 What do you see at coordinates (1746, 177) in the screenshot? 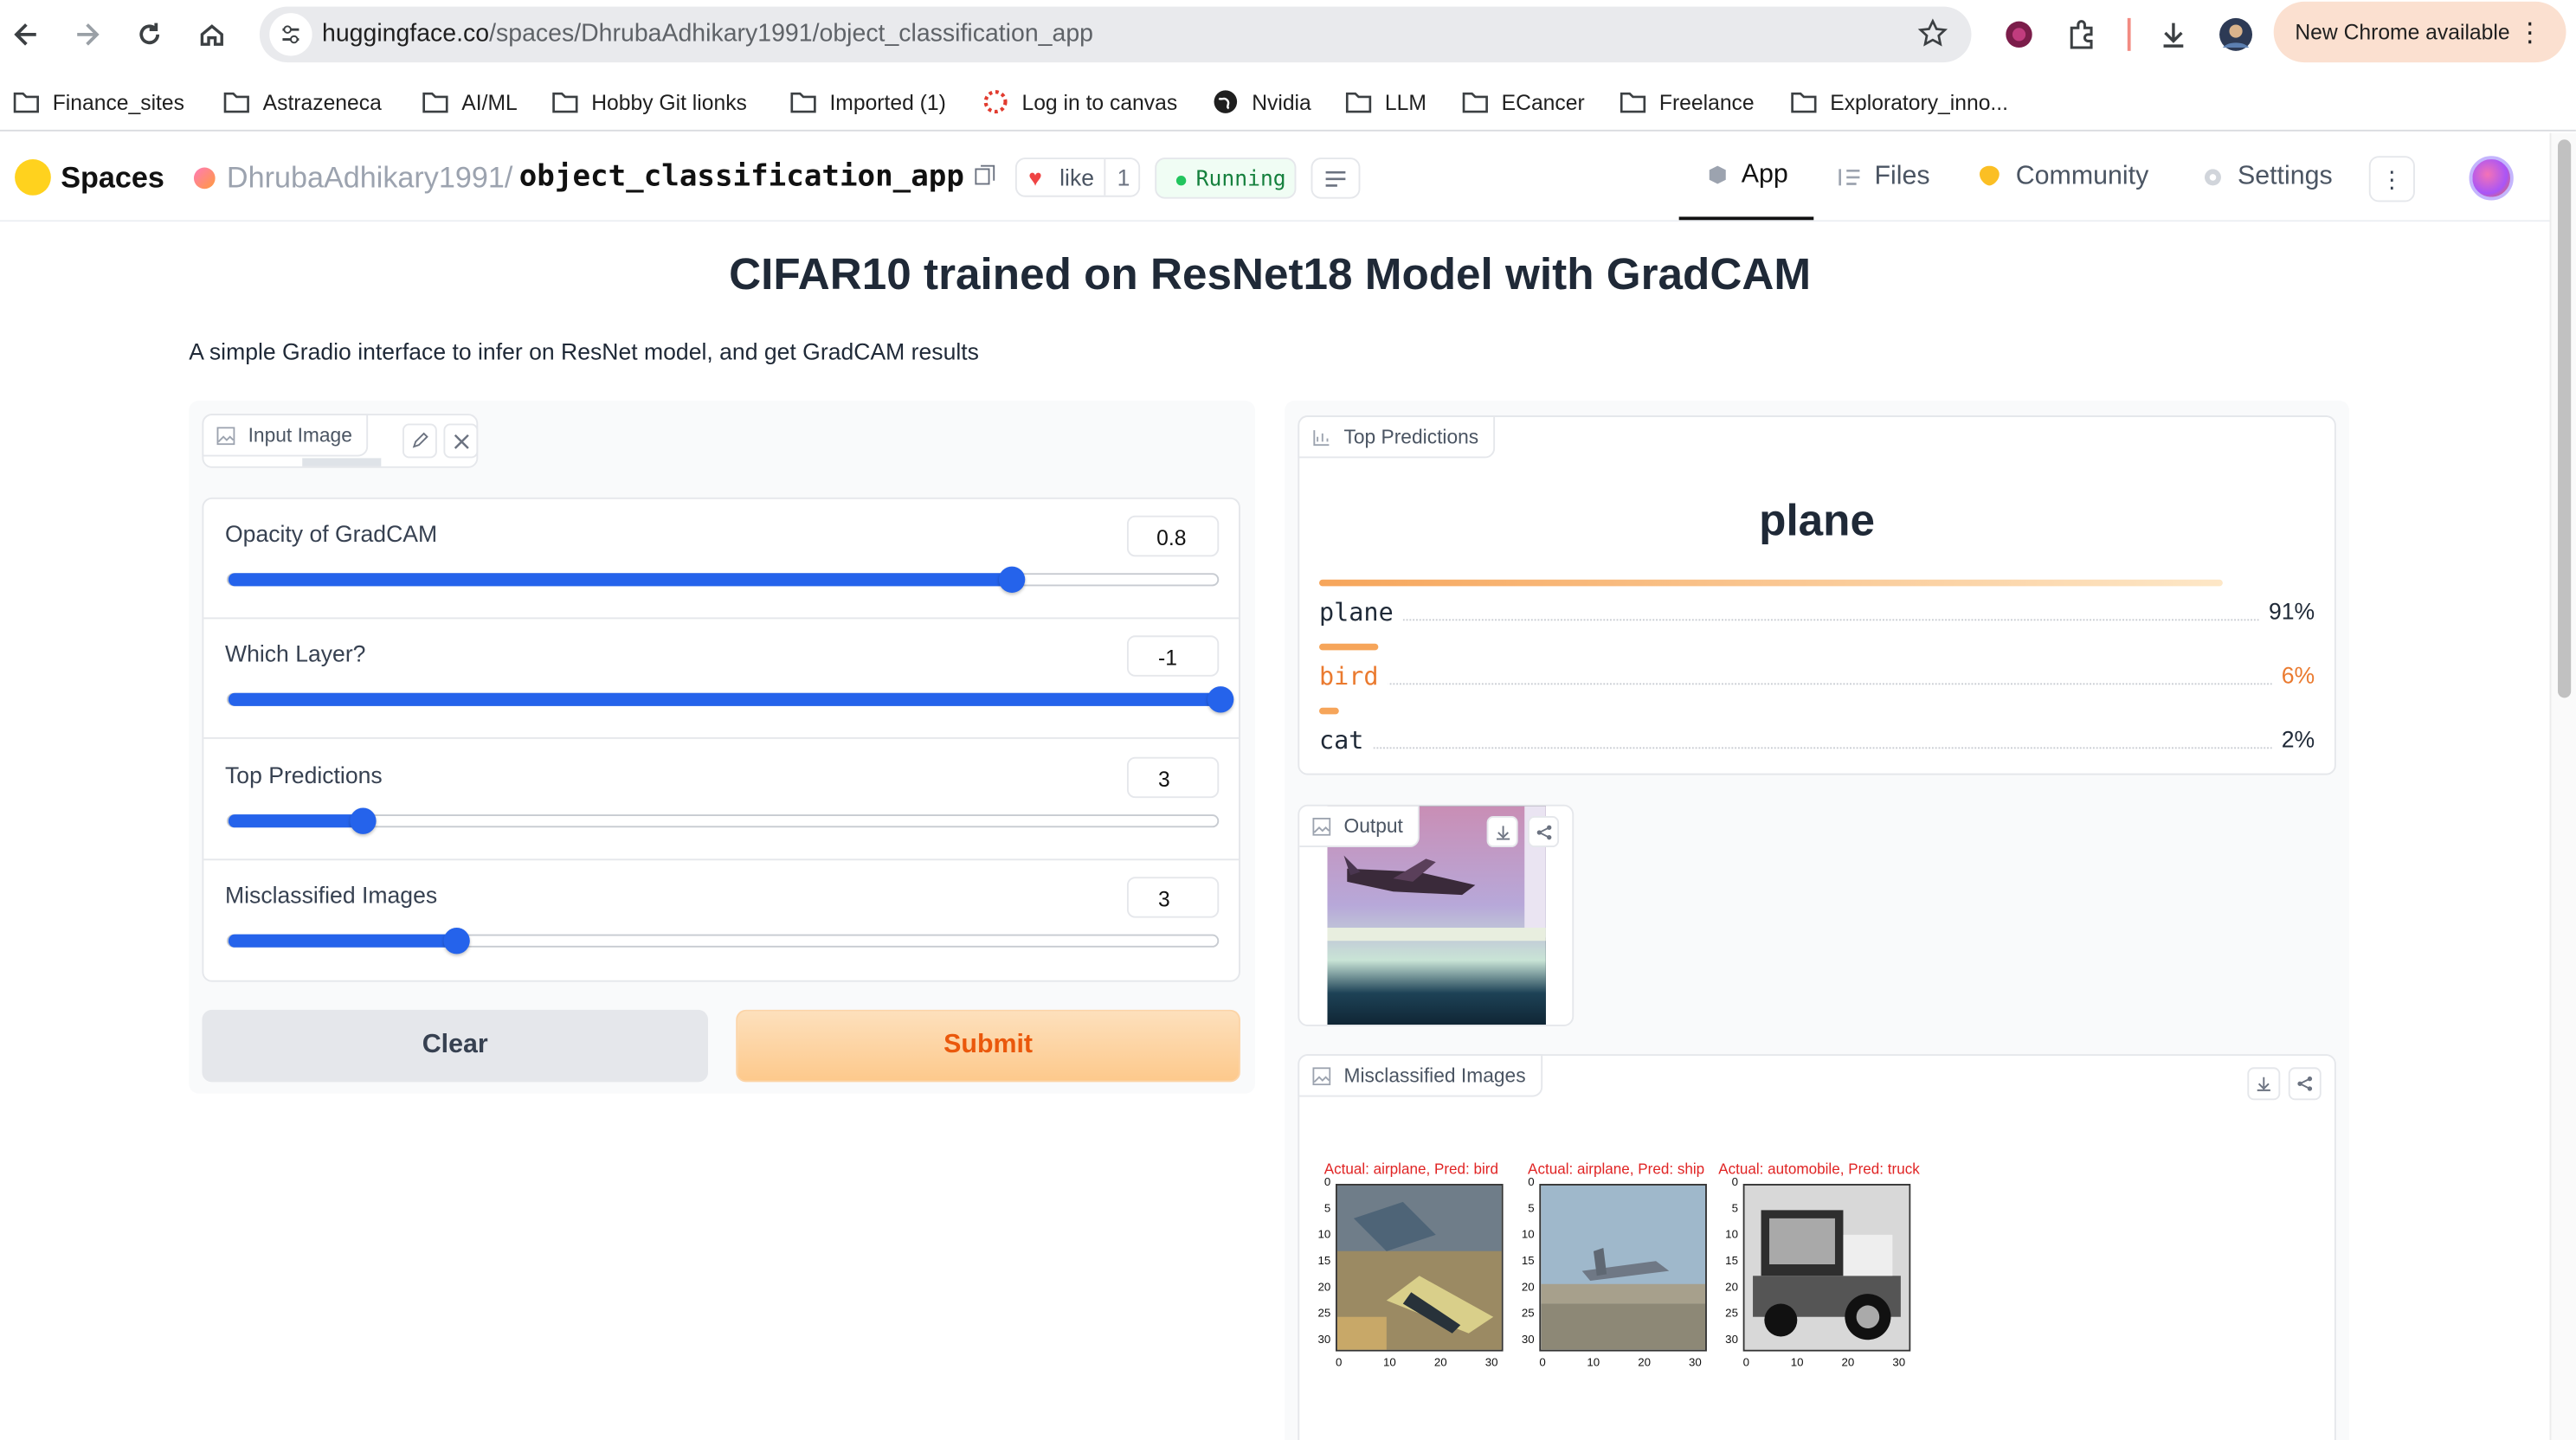
I see `tab-app: App` at bounding box center [1746, 177].